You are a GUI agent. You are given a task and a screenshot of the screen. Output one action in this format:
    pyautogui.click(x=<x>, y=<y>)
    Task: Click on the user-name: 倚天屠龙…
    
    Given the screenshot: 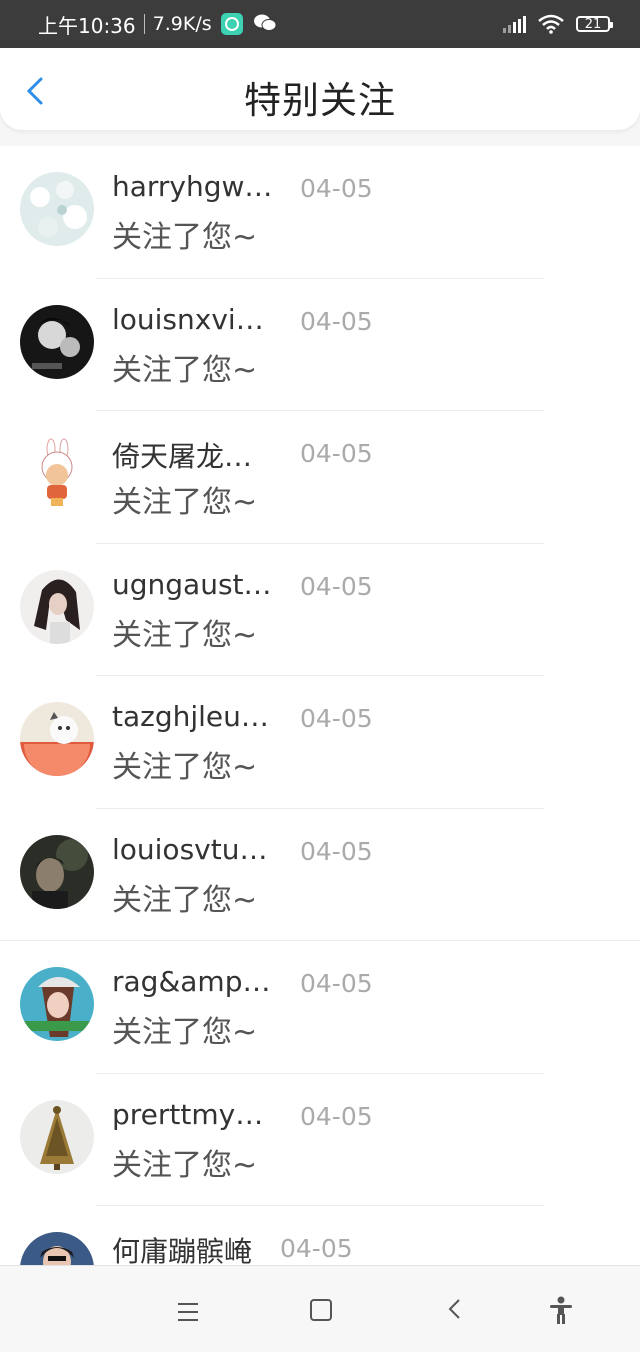 What is the action you would take?
    pyautogui.click(x=182, y=455)
    